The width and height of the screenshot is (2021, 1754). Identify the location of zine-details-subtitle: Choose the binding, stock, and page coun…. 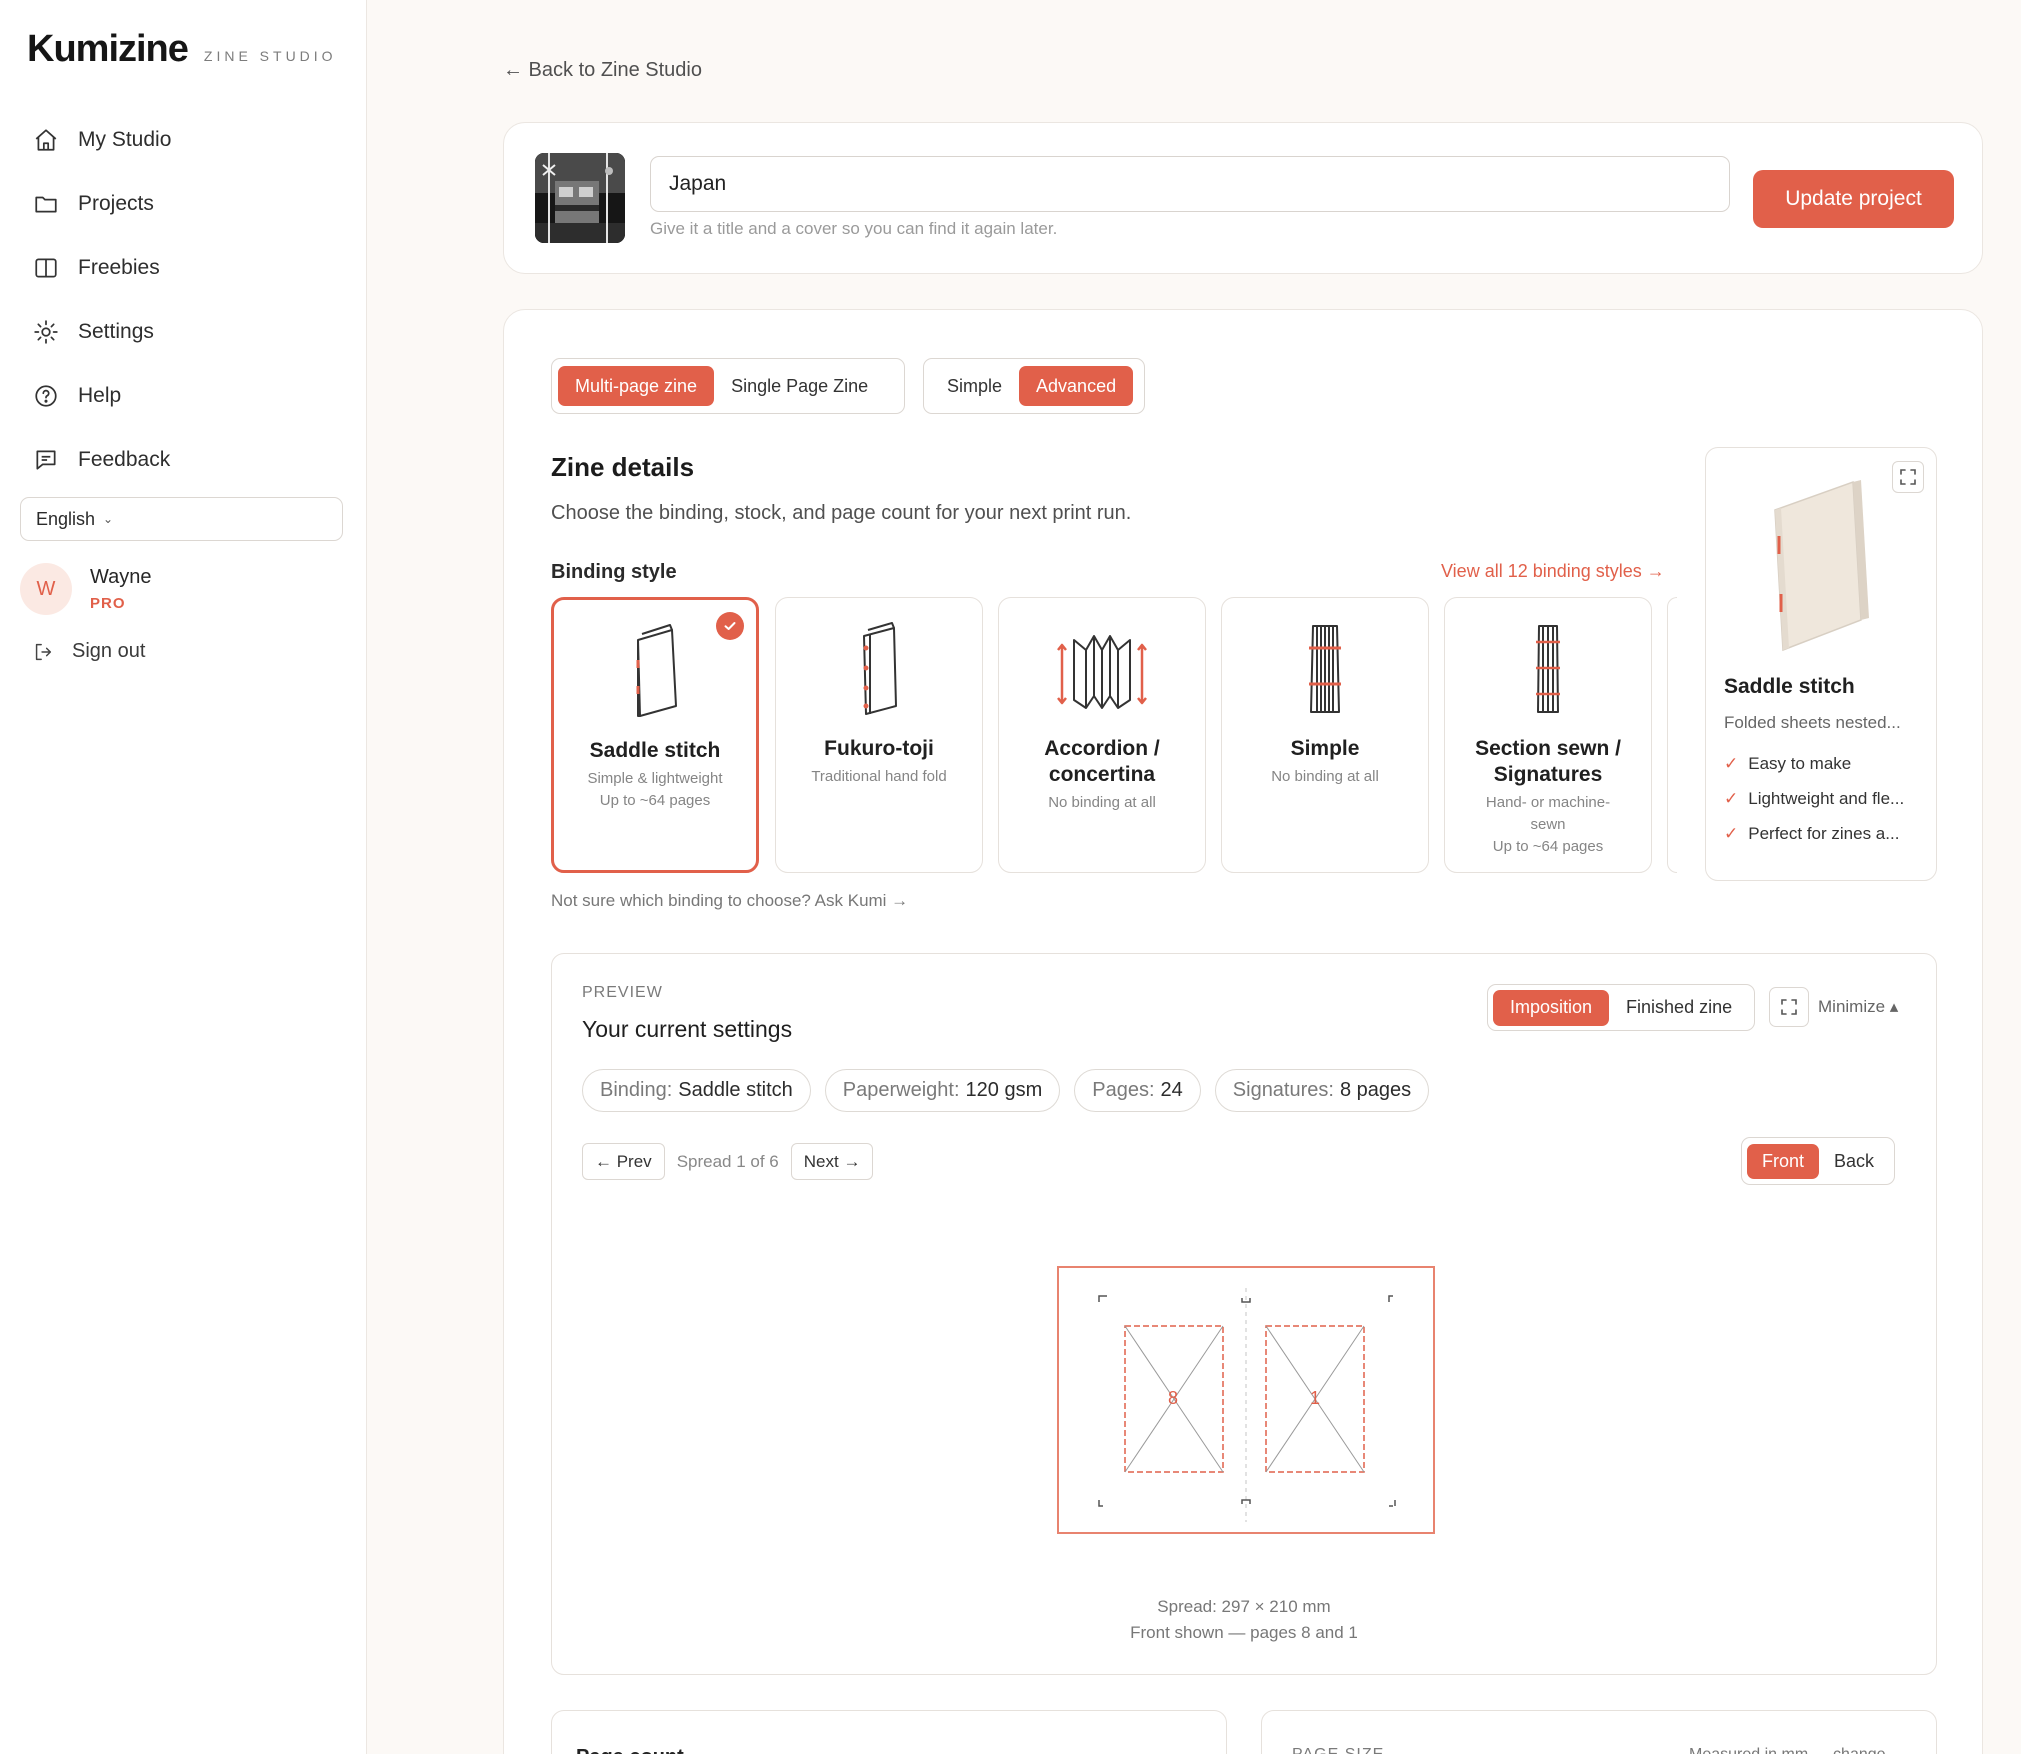
(841, 513).